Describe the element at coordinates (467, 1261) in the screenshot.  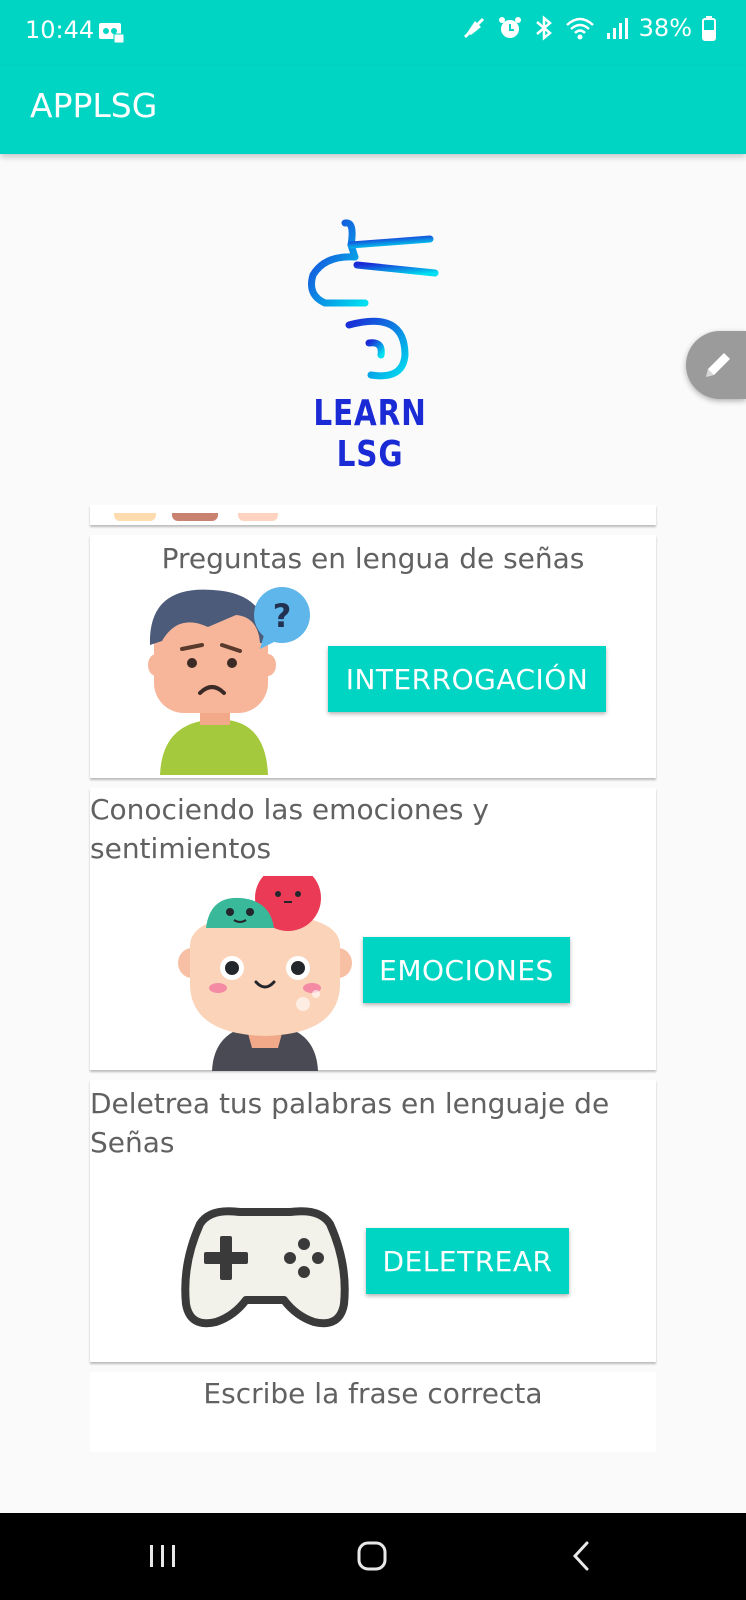
I see `deletrear-button: DELETREAR` at that location.